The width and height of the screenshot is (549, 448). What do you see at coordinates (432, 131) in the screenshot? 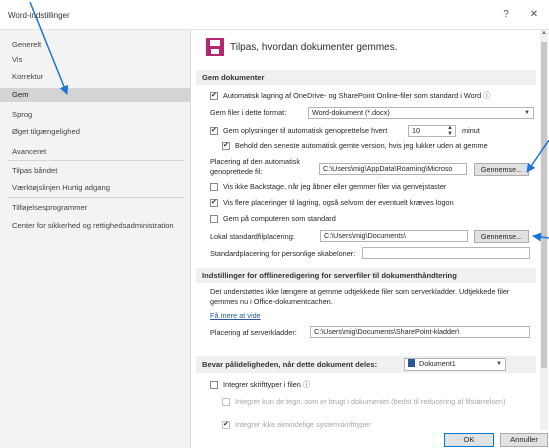
I see `autorecover-minutes-stepper: 10 ▲ ▼` at bounding box center [432, 131].